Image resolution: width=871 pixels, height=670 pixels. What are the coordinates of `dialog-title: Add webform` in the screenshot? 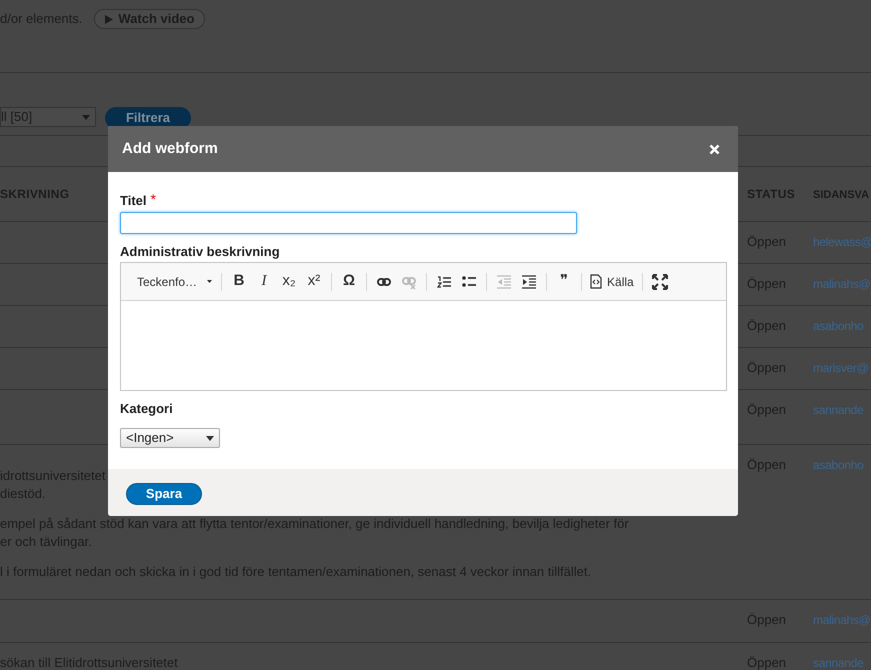 It's located at (170, 148).